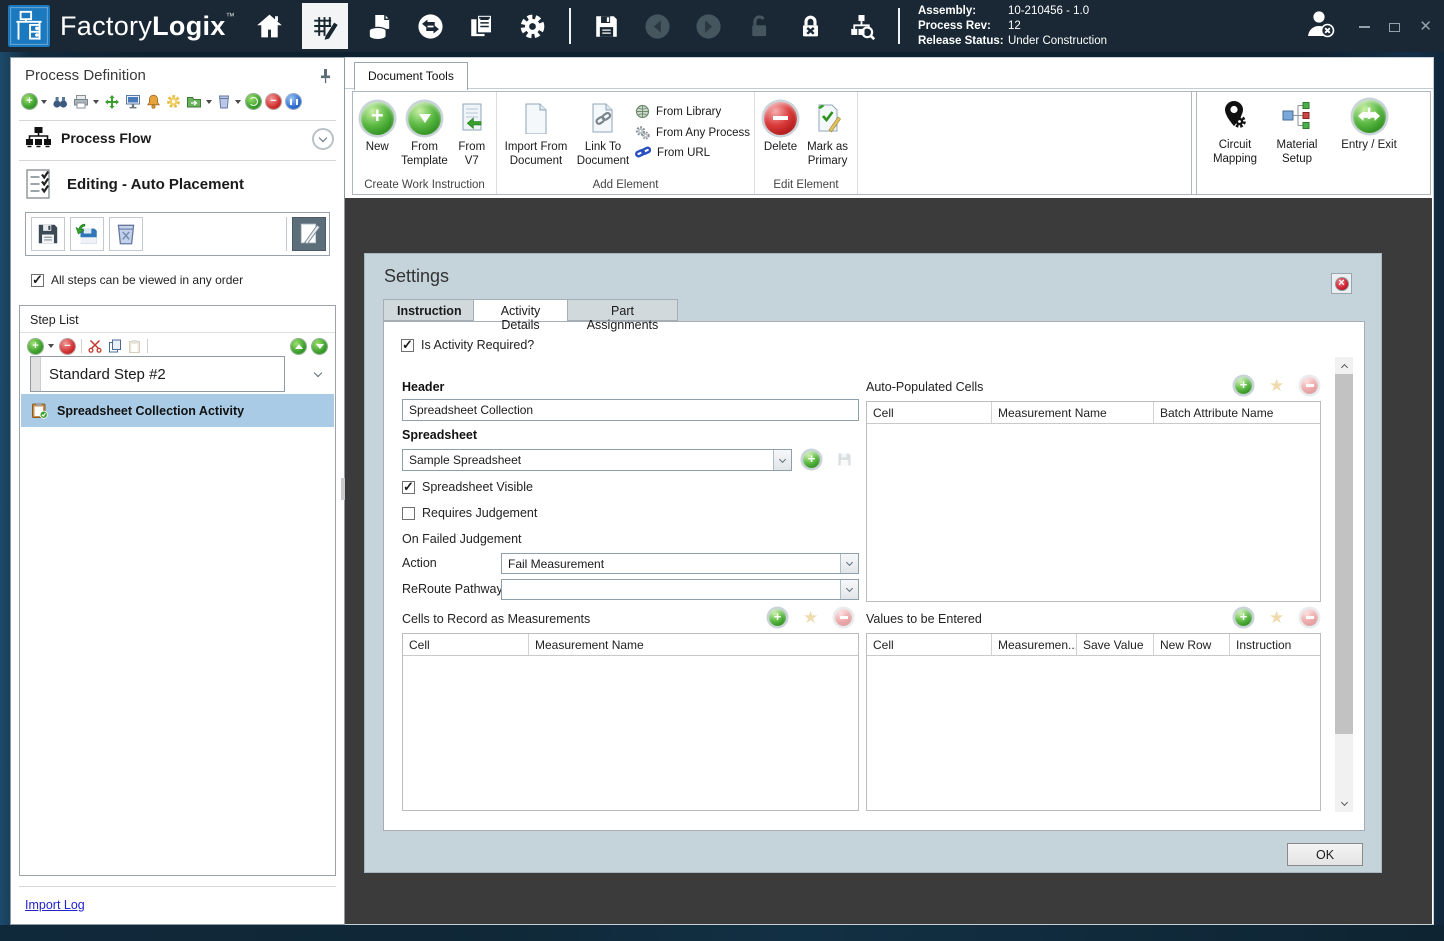  What do you see at coordinates (87, 234) in the screenshot?
I see `load-flow-button` at bounding box center [87, 234].